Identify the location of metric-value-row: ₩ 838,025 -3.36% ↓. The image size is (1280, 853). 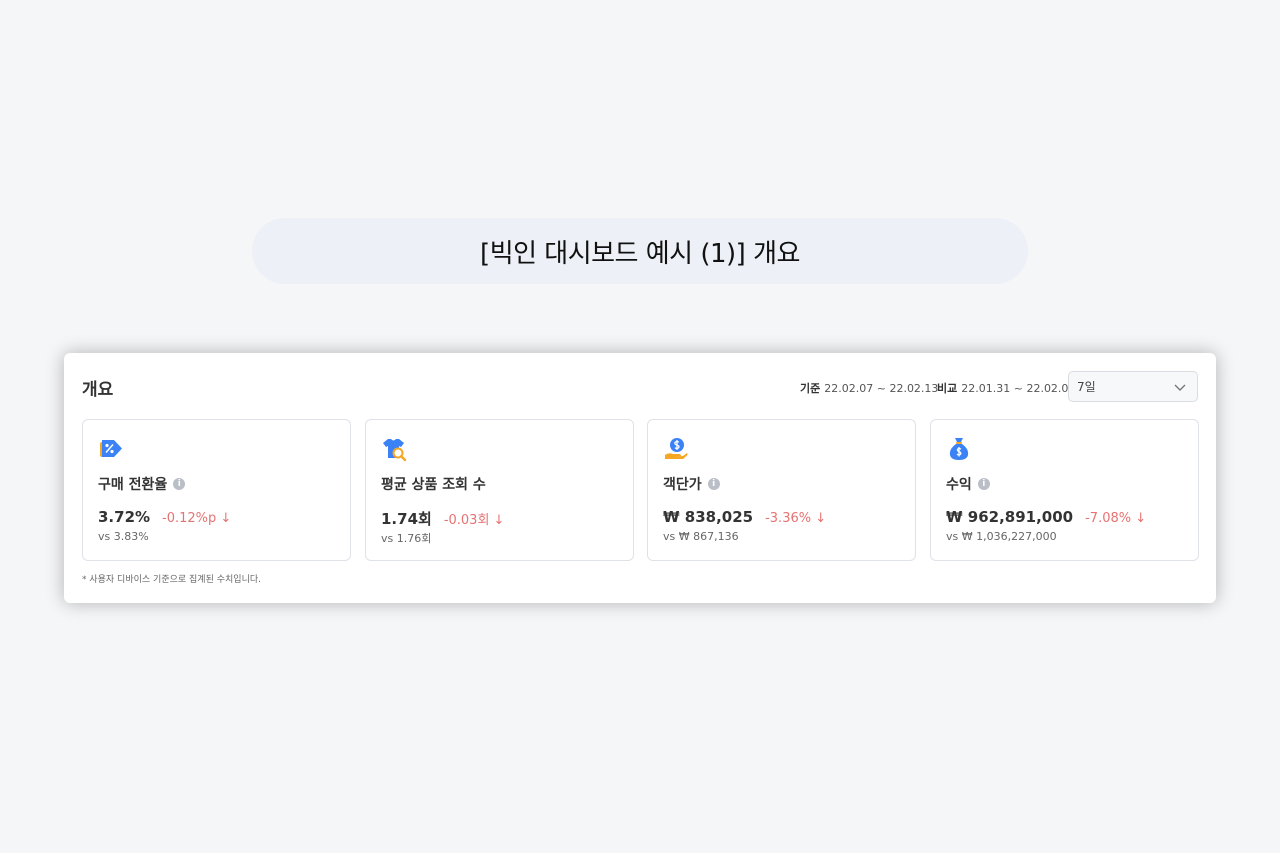
(744, 517).